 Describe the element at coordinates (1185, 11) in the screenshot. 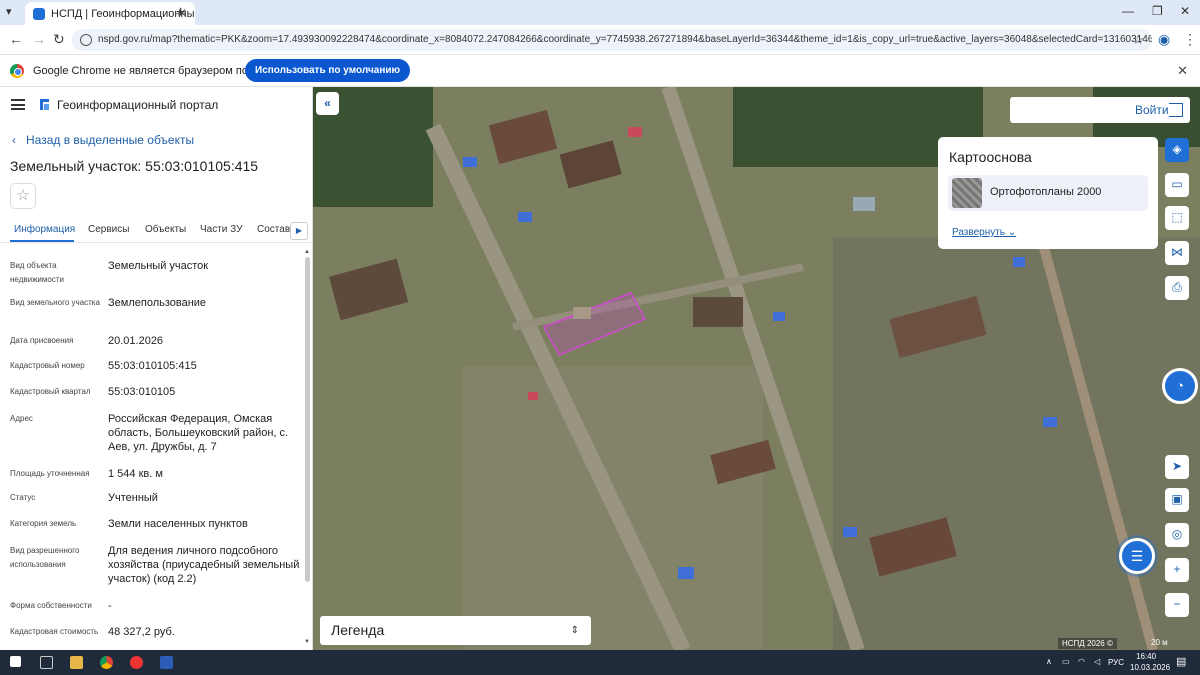

I see `close-window-icon: ✕` at that location.